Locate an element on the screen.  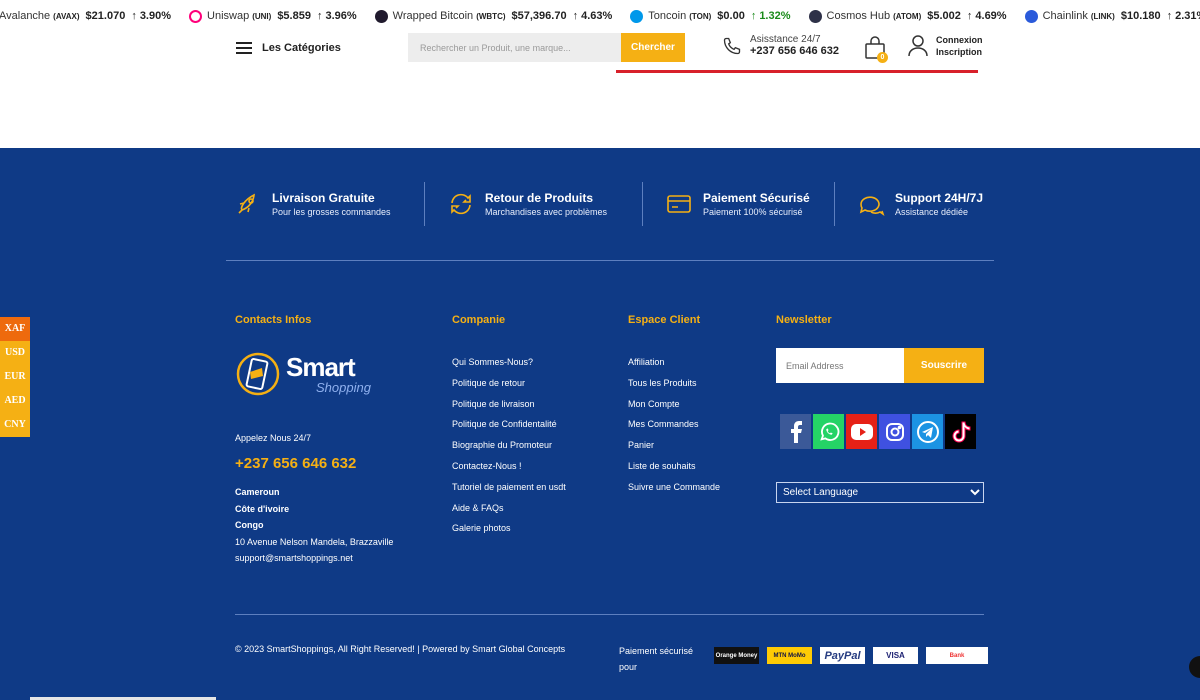
company-link: Politique de Confidentalité is located at coordinates (509, 424).